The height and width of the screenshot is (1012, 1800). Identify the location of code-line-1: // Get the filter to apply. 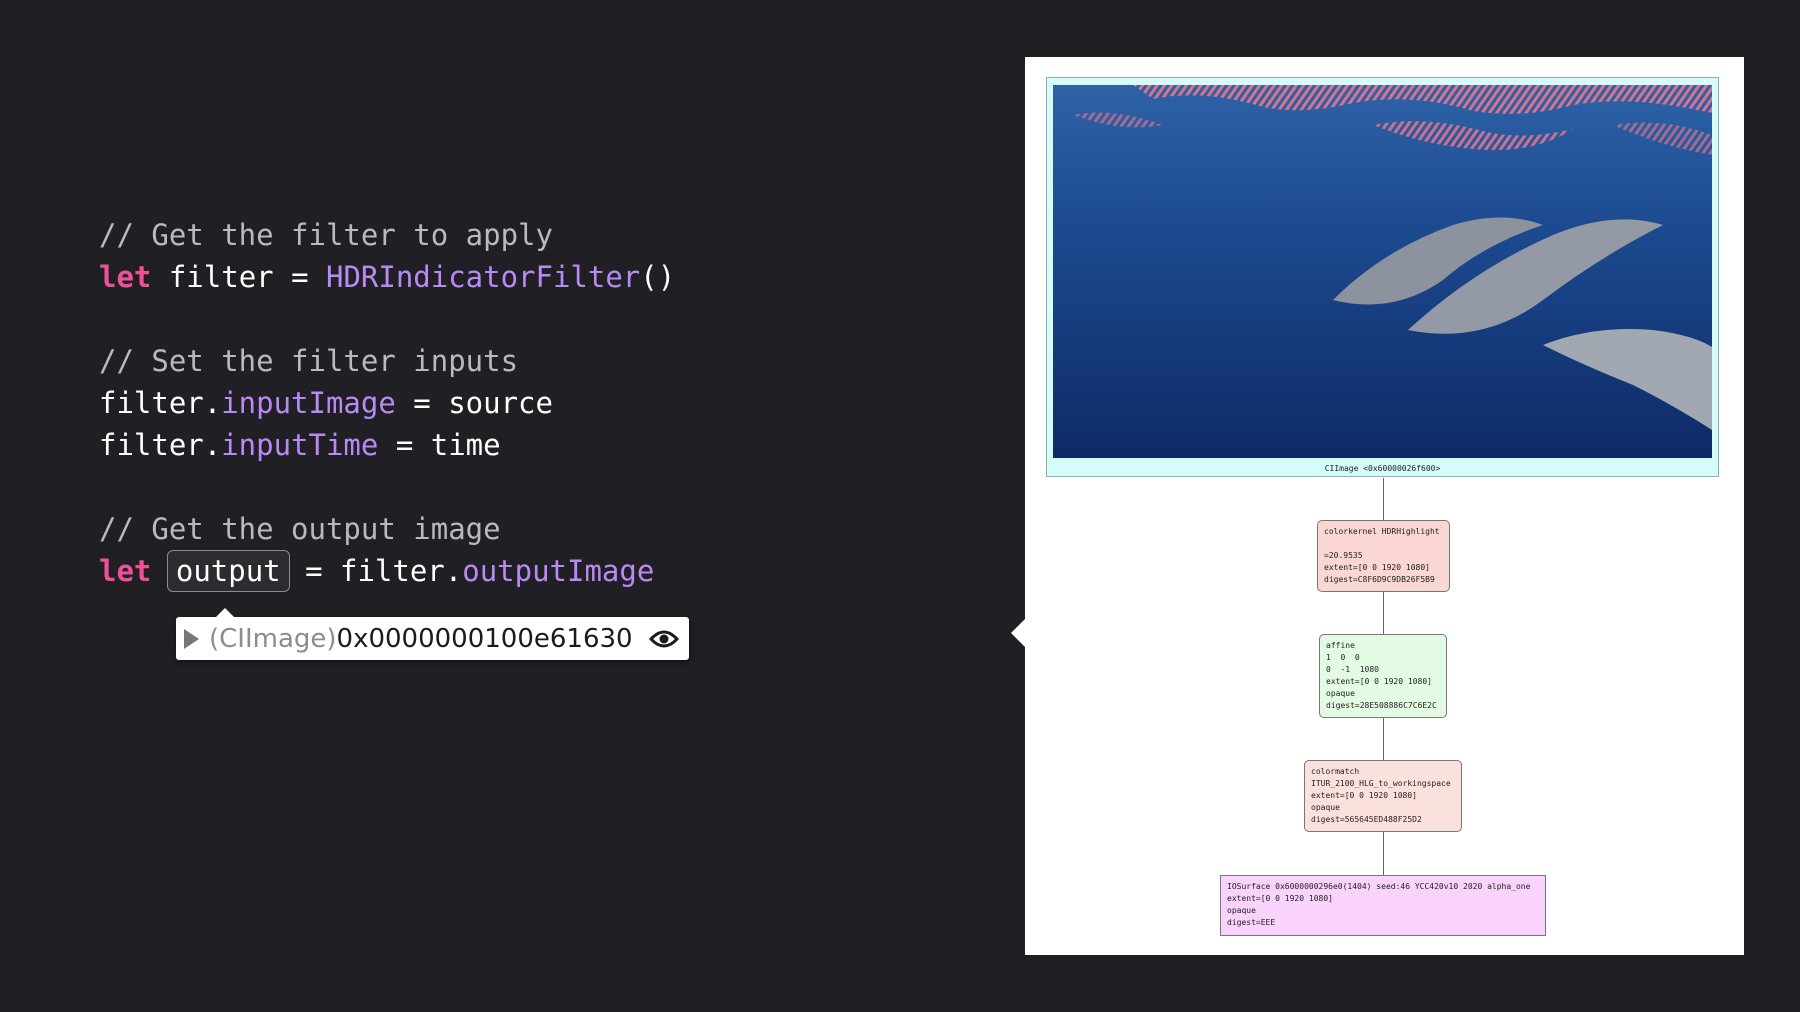
(387, 235).